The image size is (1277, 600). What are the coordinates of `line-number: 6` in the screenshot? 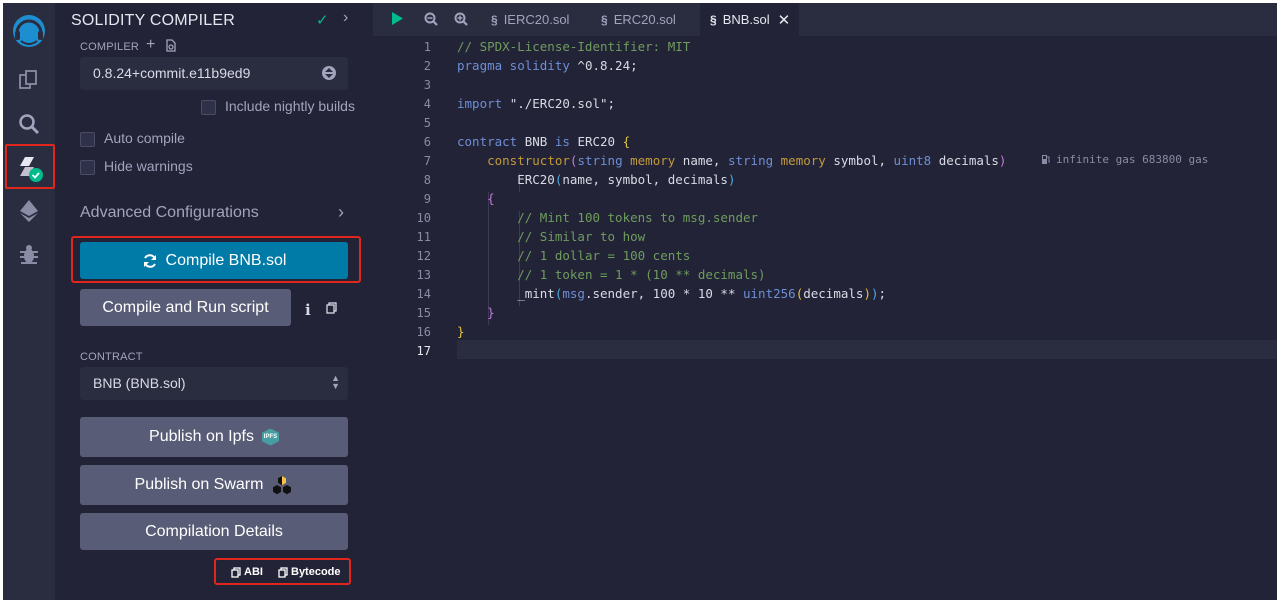 It's located at (427, 142).